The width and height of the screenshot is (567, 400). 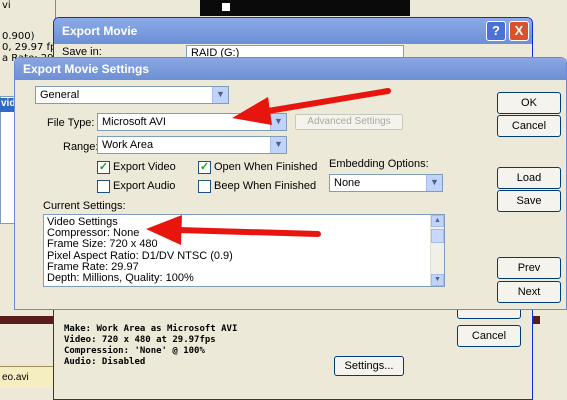 I want to click on current-settings-label: Current Settings:, so click(x=84, y=206).